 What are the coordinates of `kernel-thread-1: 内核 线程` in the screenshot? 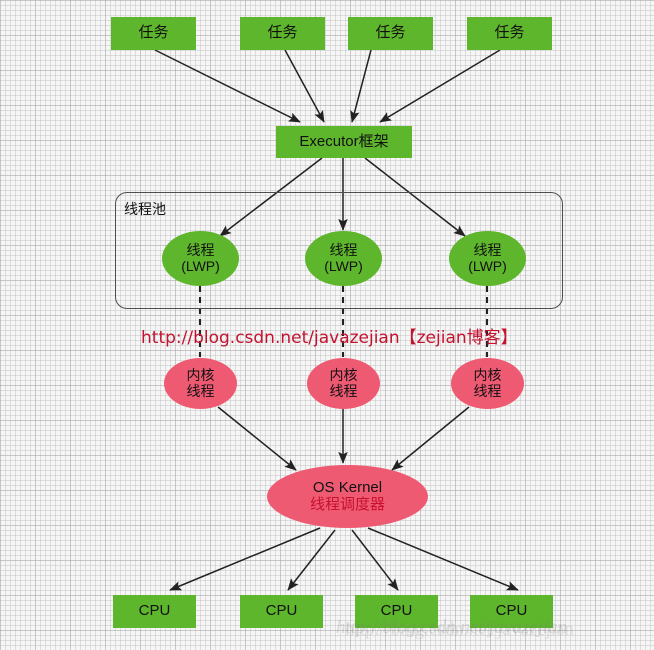 It's located at (200, 383).